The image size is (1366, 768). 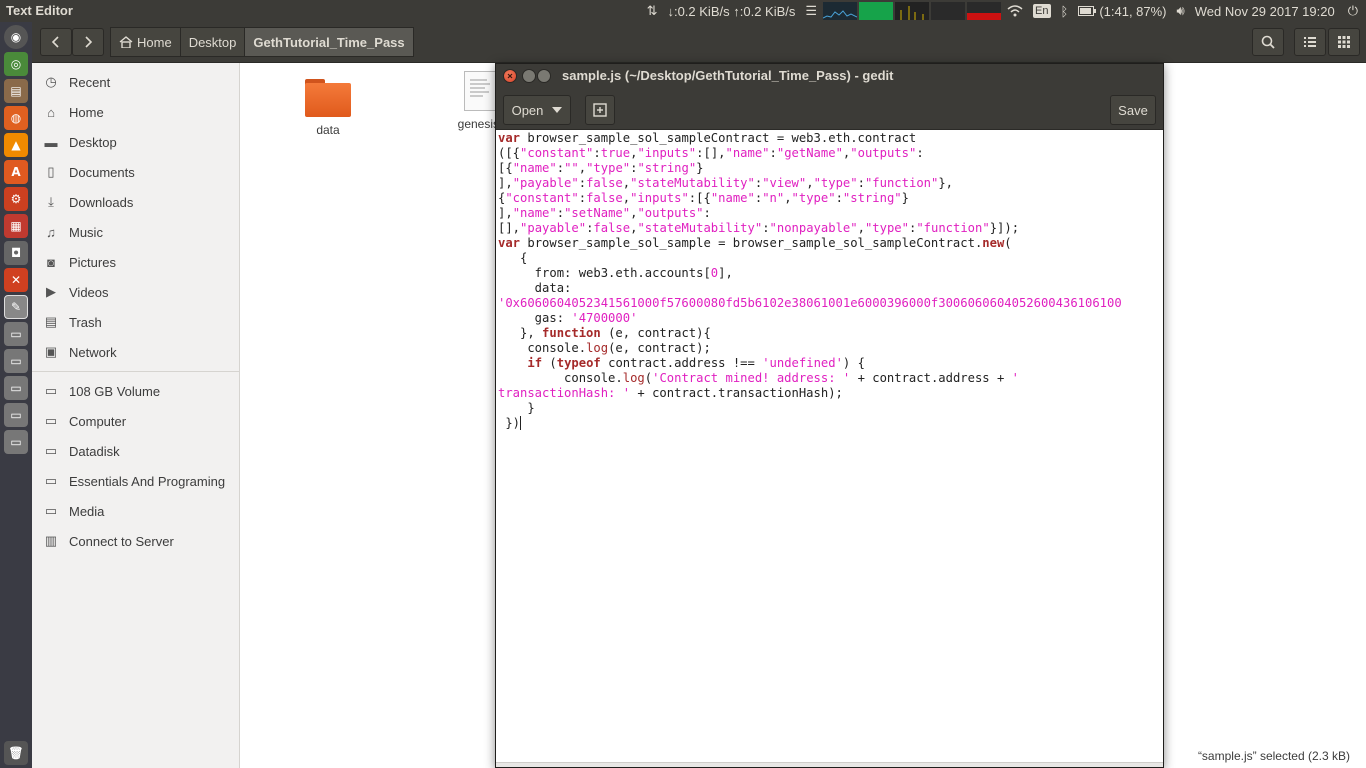 I want to click on sidebar-item-108gb-volume: ▭ 108 GB Volume, so click(x=135, y=391).